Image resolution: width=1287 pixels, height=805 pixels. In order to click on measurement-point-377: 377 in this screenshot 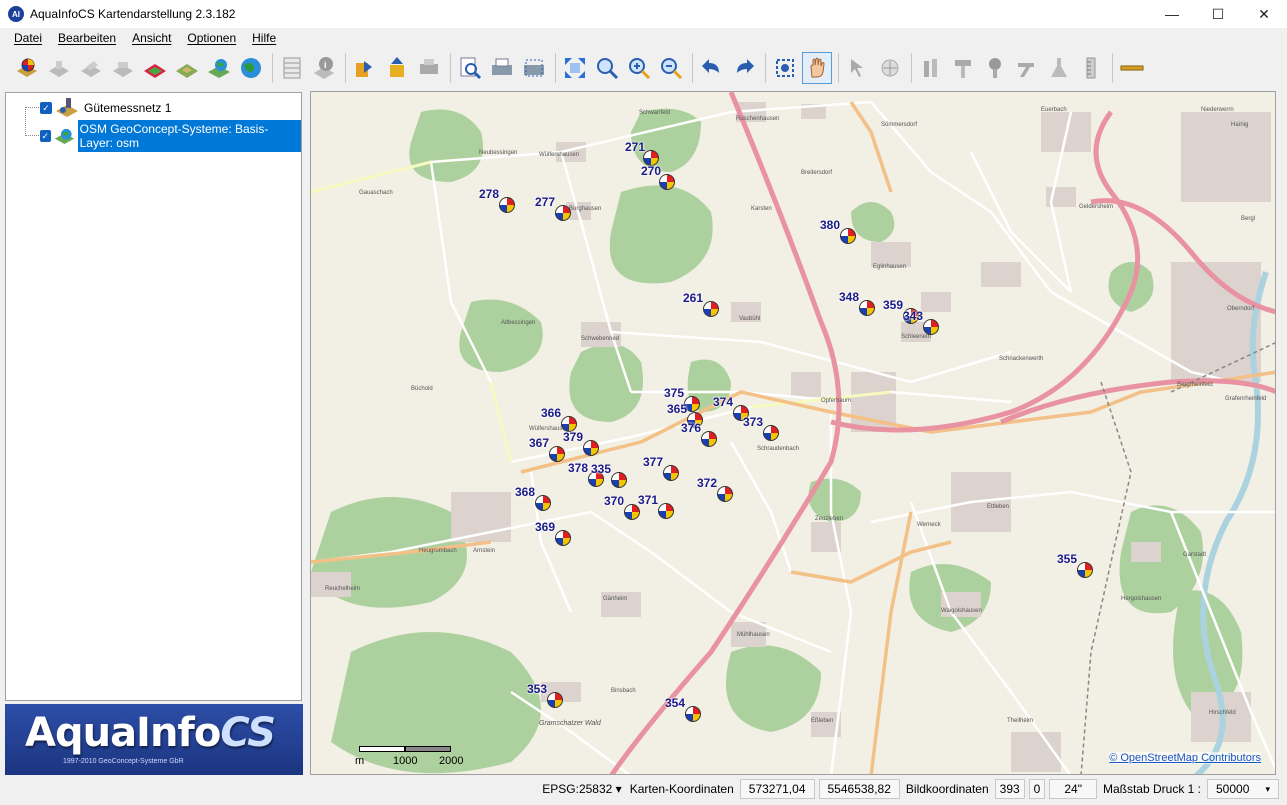, I will do `click(661, 468)`.